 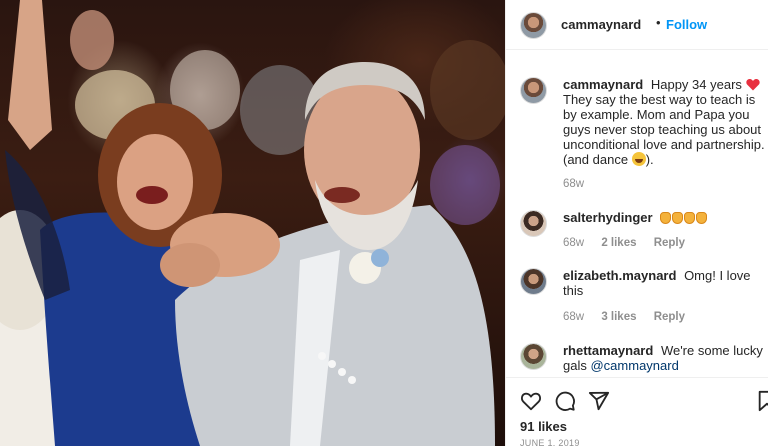 I want to click on comment-likes: 3 likes, so click(x=618, y=317).